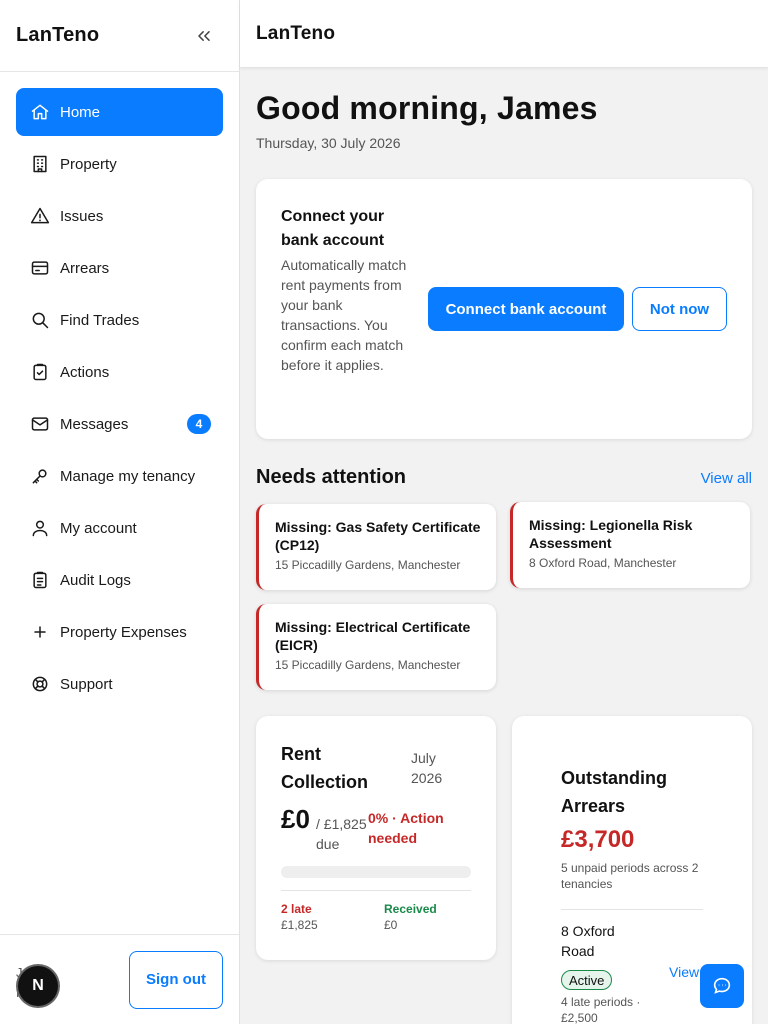 The image size is (768, 1024). What do you see at coordinates (410, 909) in the screenshot?
I see `received-label: Received` at bounding box center [410, 909].